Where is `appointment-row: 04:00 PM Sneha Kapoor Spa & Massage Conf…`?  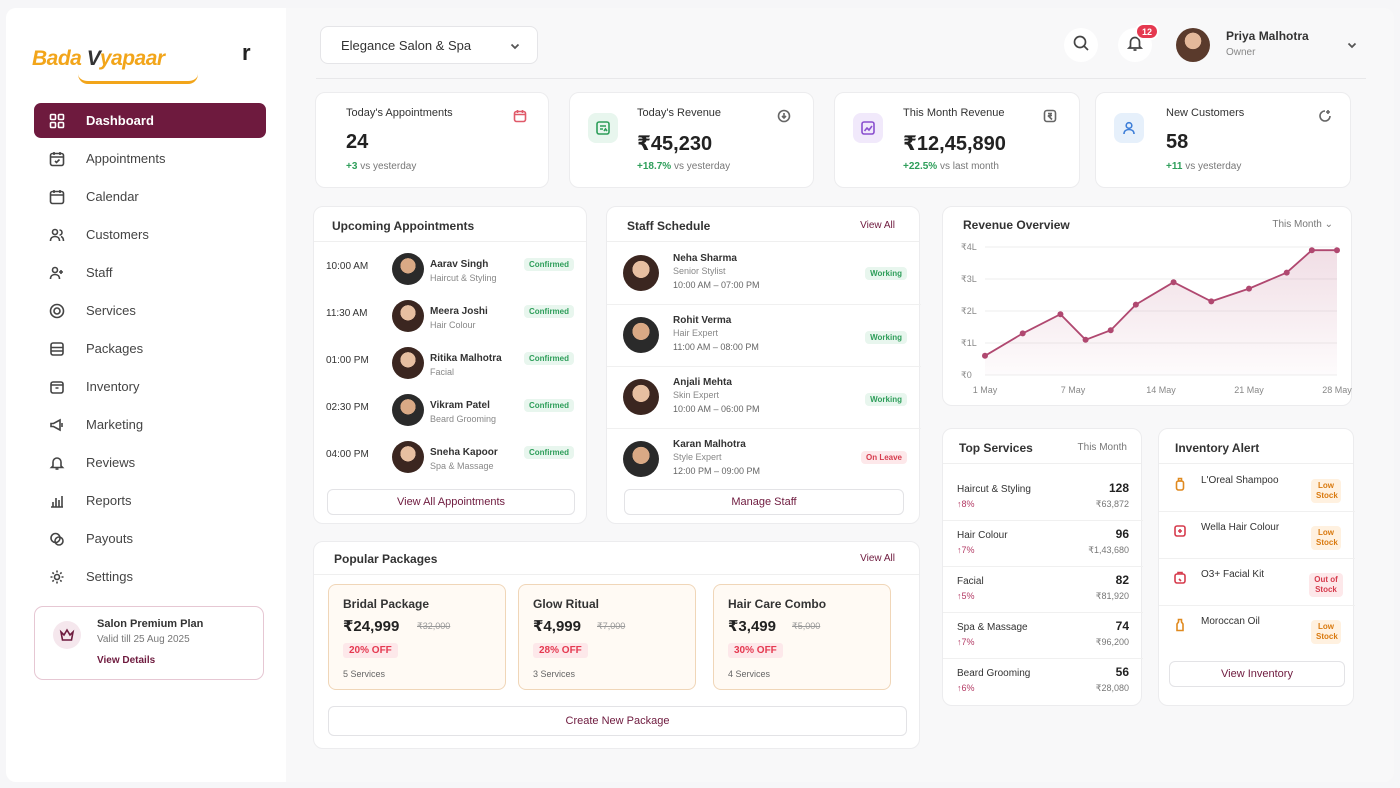 appointment-row: 04:00 PM Sneha Kapoor Spa & Massage Conf… is located at coordinates (450, 460).